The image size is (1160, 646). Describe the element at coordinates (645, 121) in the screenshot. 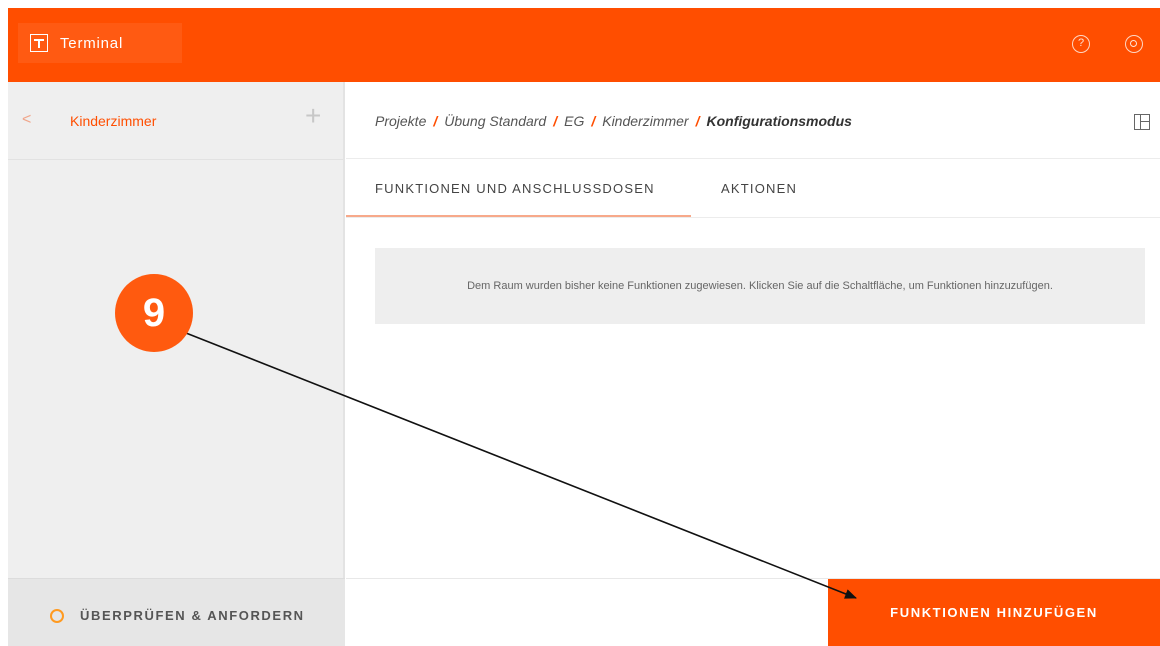

I see `breadcrumb-item: Kinderzimmer` at that location.